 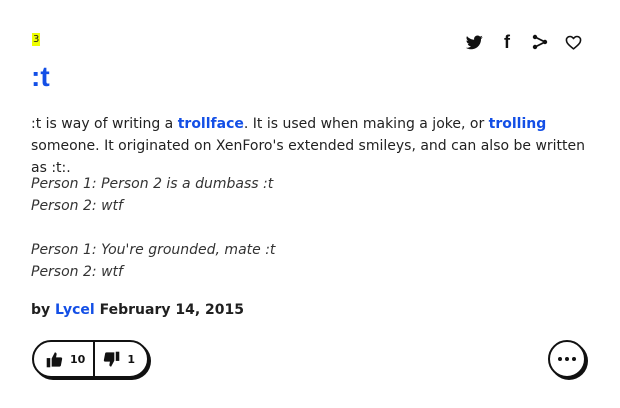 What do you see at coordinates (366, 124) in the screenshot?
I see `meaning-text: . It is used when making a joke, or` at bounding box center [366, 124].